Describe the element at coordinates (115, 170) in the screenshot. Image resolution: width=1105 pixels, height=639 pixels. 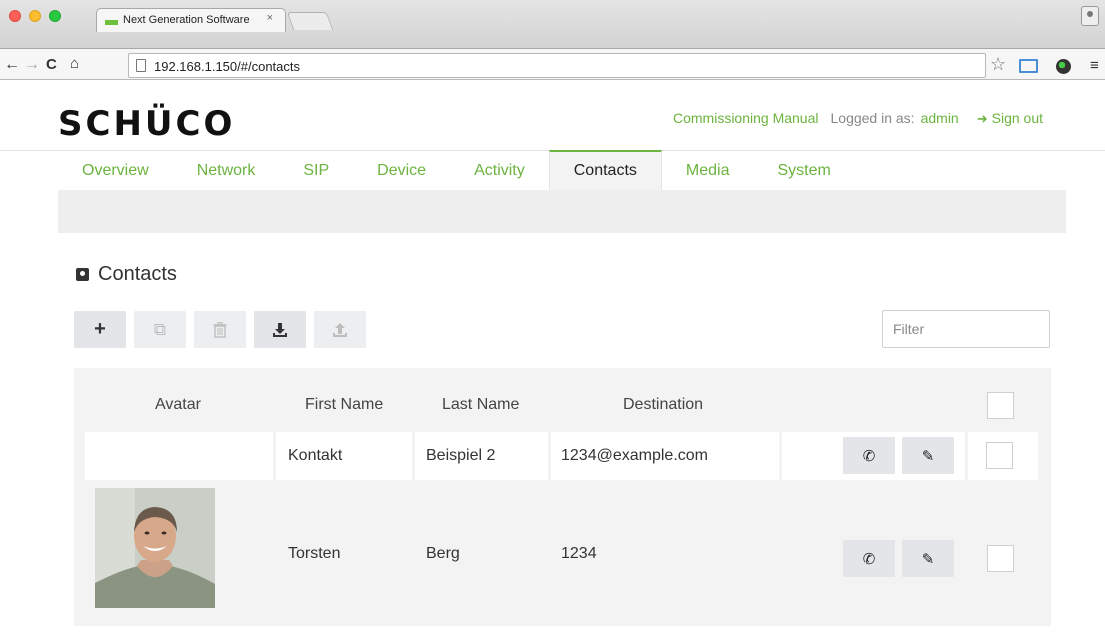
I see `tab-overview: Overview` at that location.